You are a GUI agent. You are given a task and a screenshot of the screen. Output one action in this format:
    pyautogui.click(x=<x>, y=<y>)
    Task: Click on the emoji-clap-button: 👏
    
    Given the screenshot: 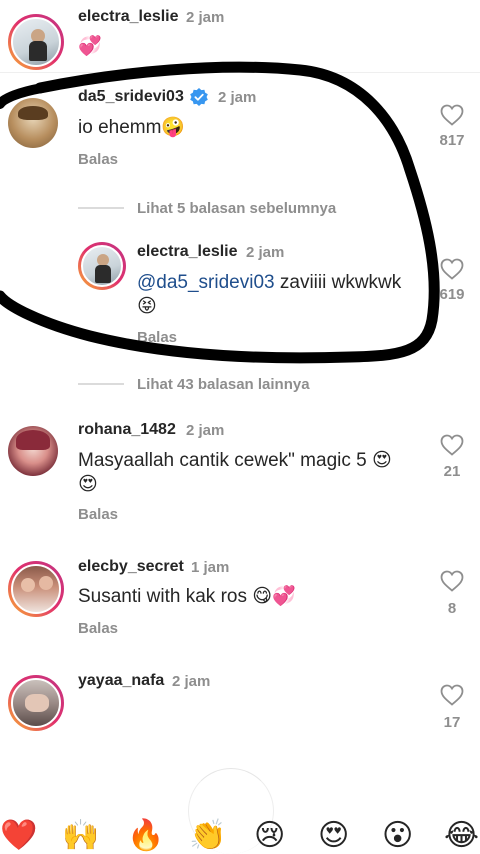 What is the action you would take?
    pyautogui.click(x=207, y=836)
    